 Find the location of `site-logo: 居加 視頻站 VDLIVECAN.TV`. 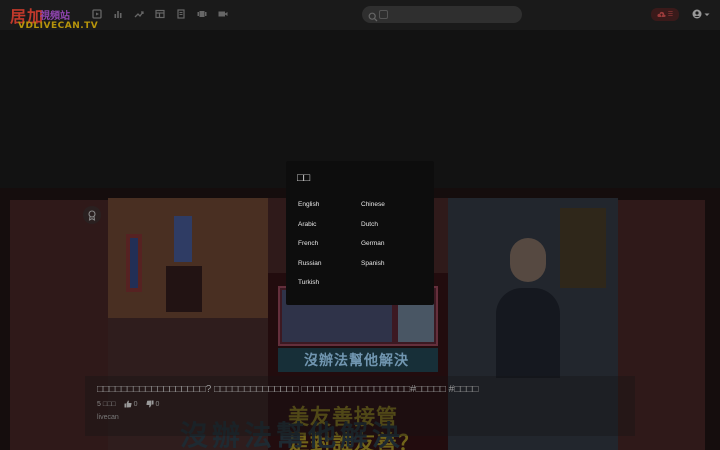

site-logo: 居加 視頻站 VDLIVECAN.TV is located at coordinates (54, 17).